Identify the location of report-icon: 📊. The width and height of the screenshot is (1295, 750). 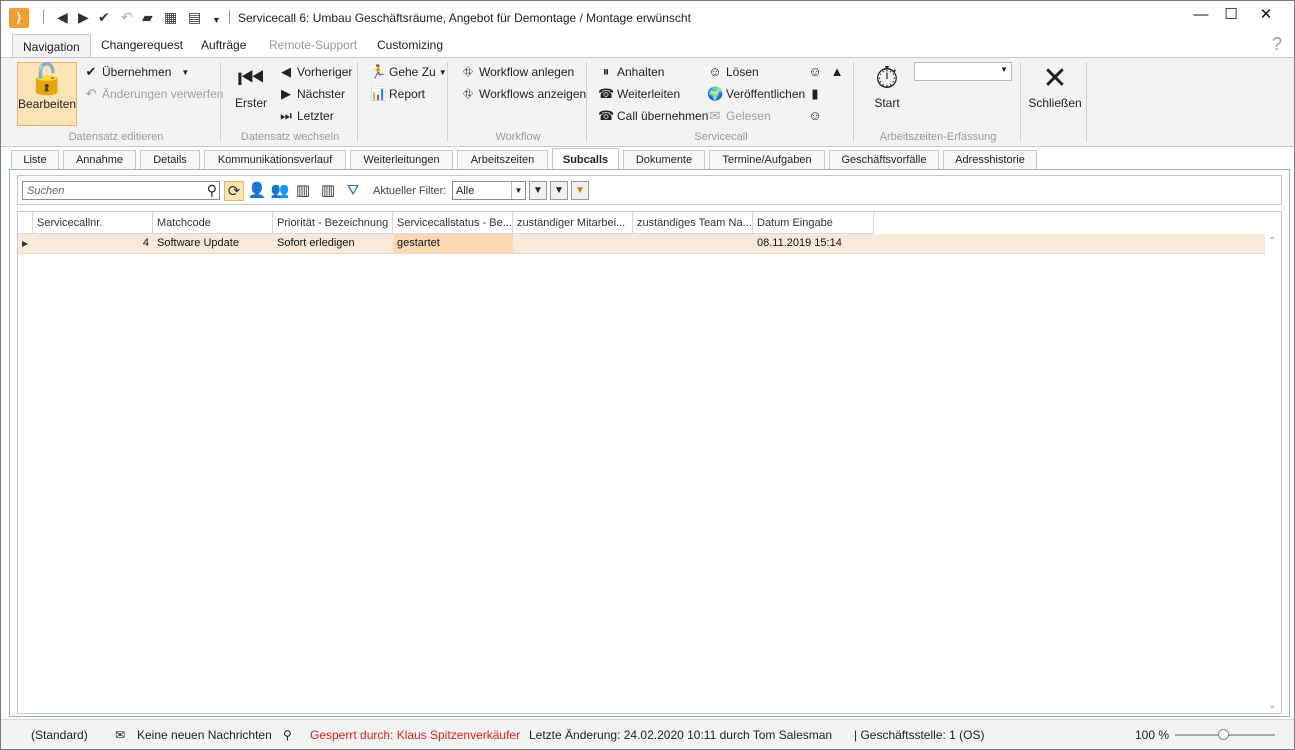
(378, 93).